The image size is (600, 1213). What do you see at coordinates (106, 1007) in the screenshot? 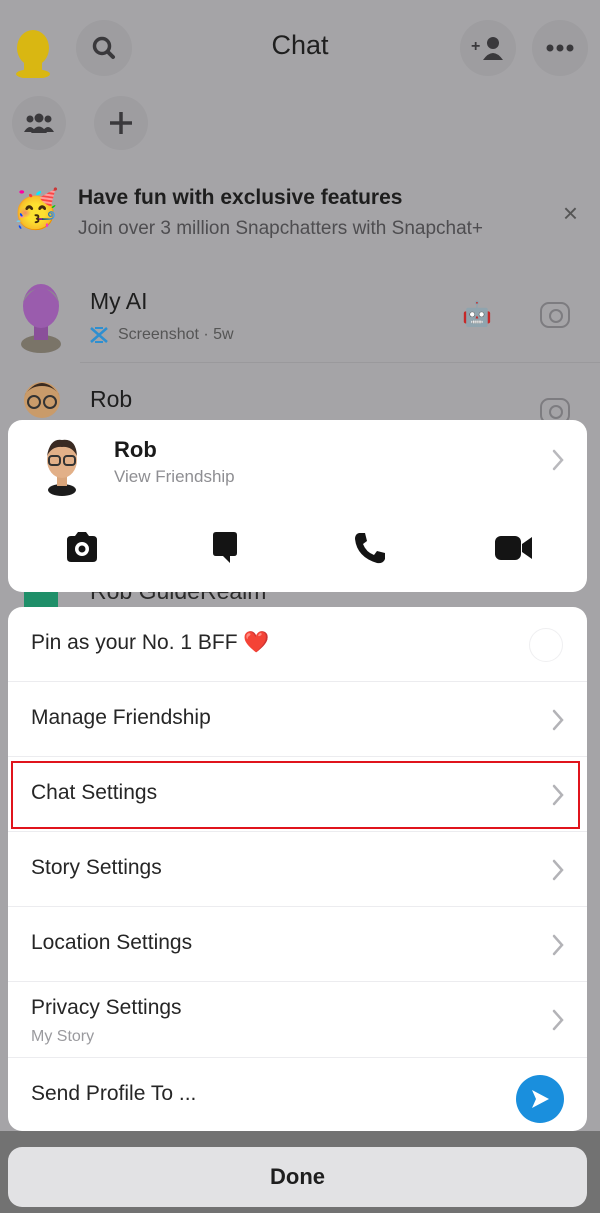
I see `menu-item-label: Privacy Settings` at bounding box center [106, 1007].